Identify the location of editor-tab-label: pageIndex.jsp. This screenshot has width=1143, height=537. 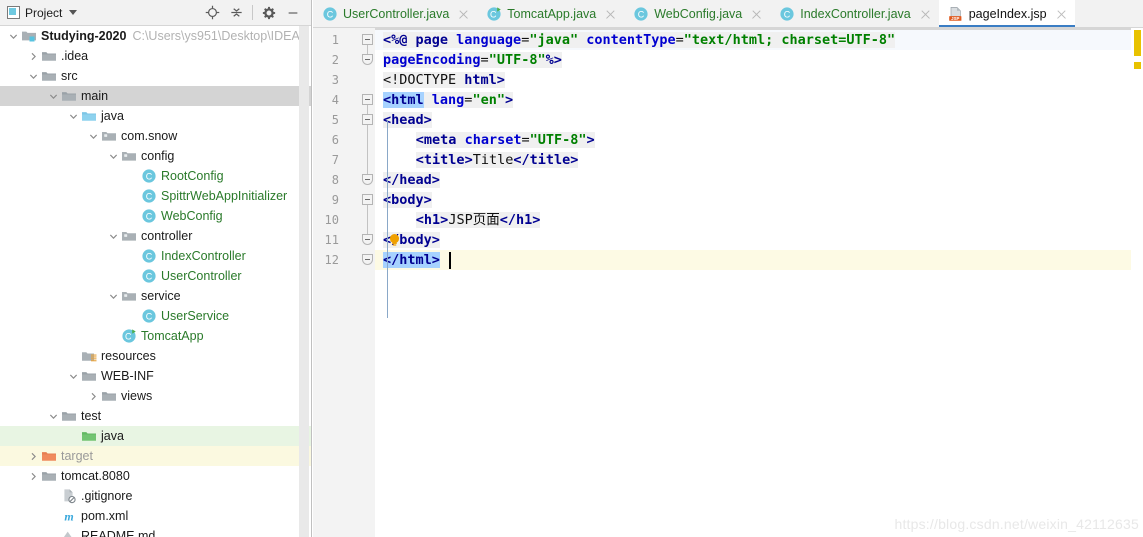
(1007, 14).